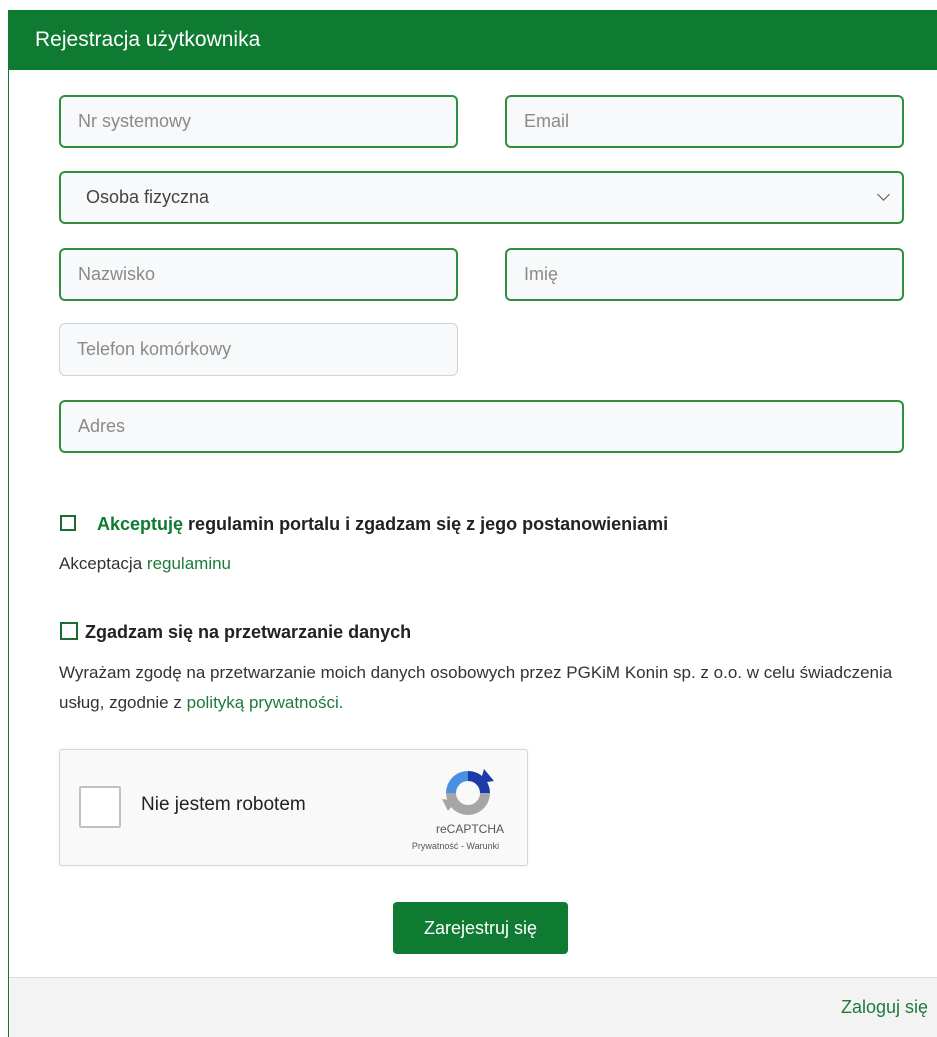 The width and height of the screenshot is (937, 1037). What do you see at coordinates (148, 197) in the screenshot?
I see `person-type-value: Osoba fizyczna` at bounding box center [148, 197].